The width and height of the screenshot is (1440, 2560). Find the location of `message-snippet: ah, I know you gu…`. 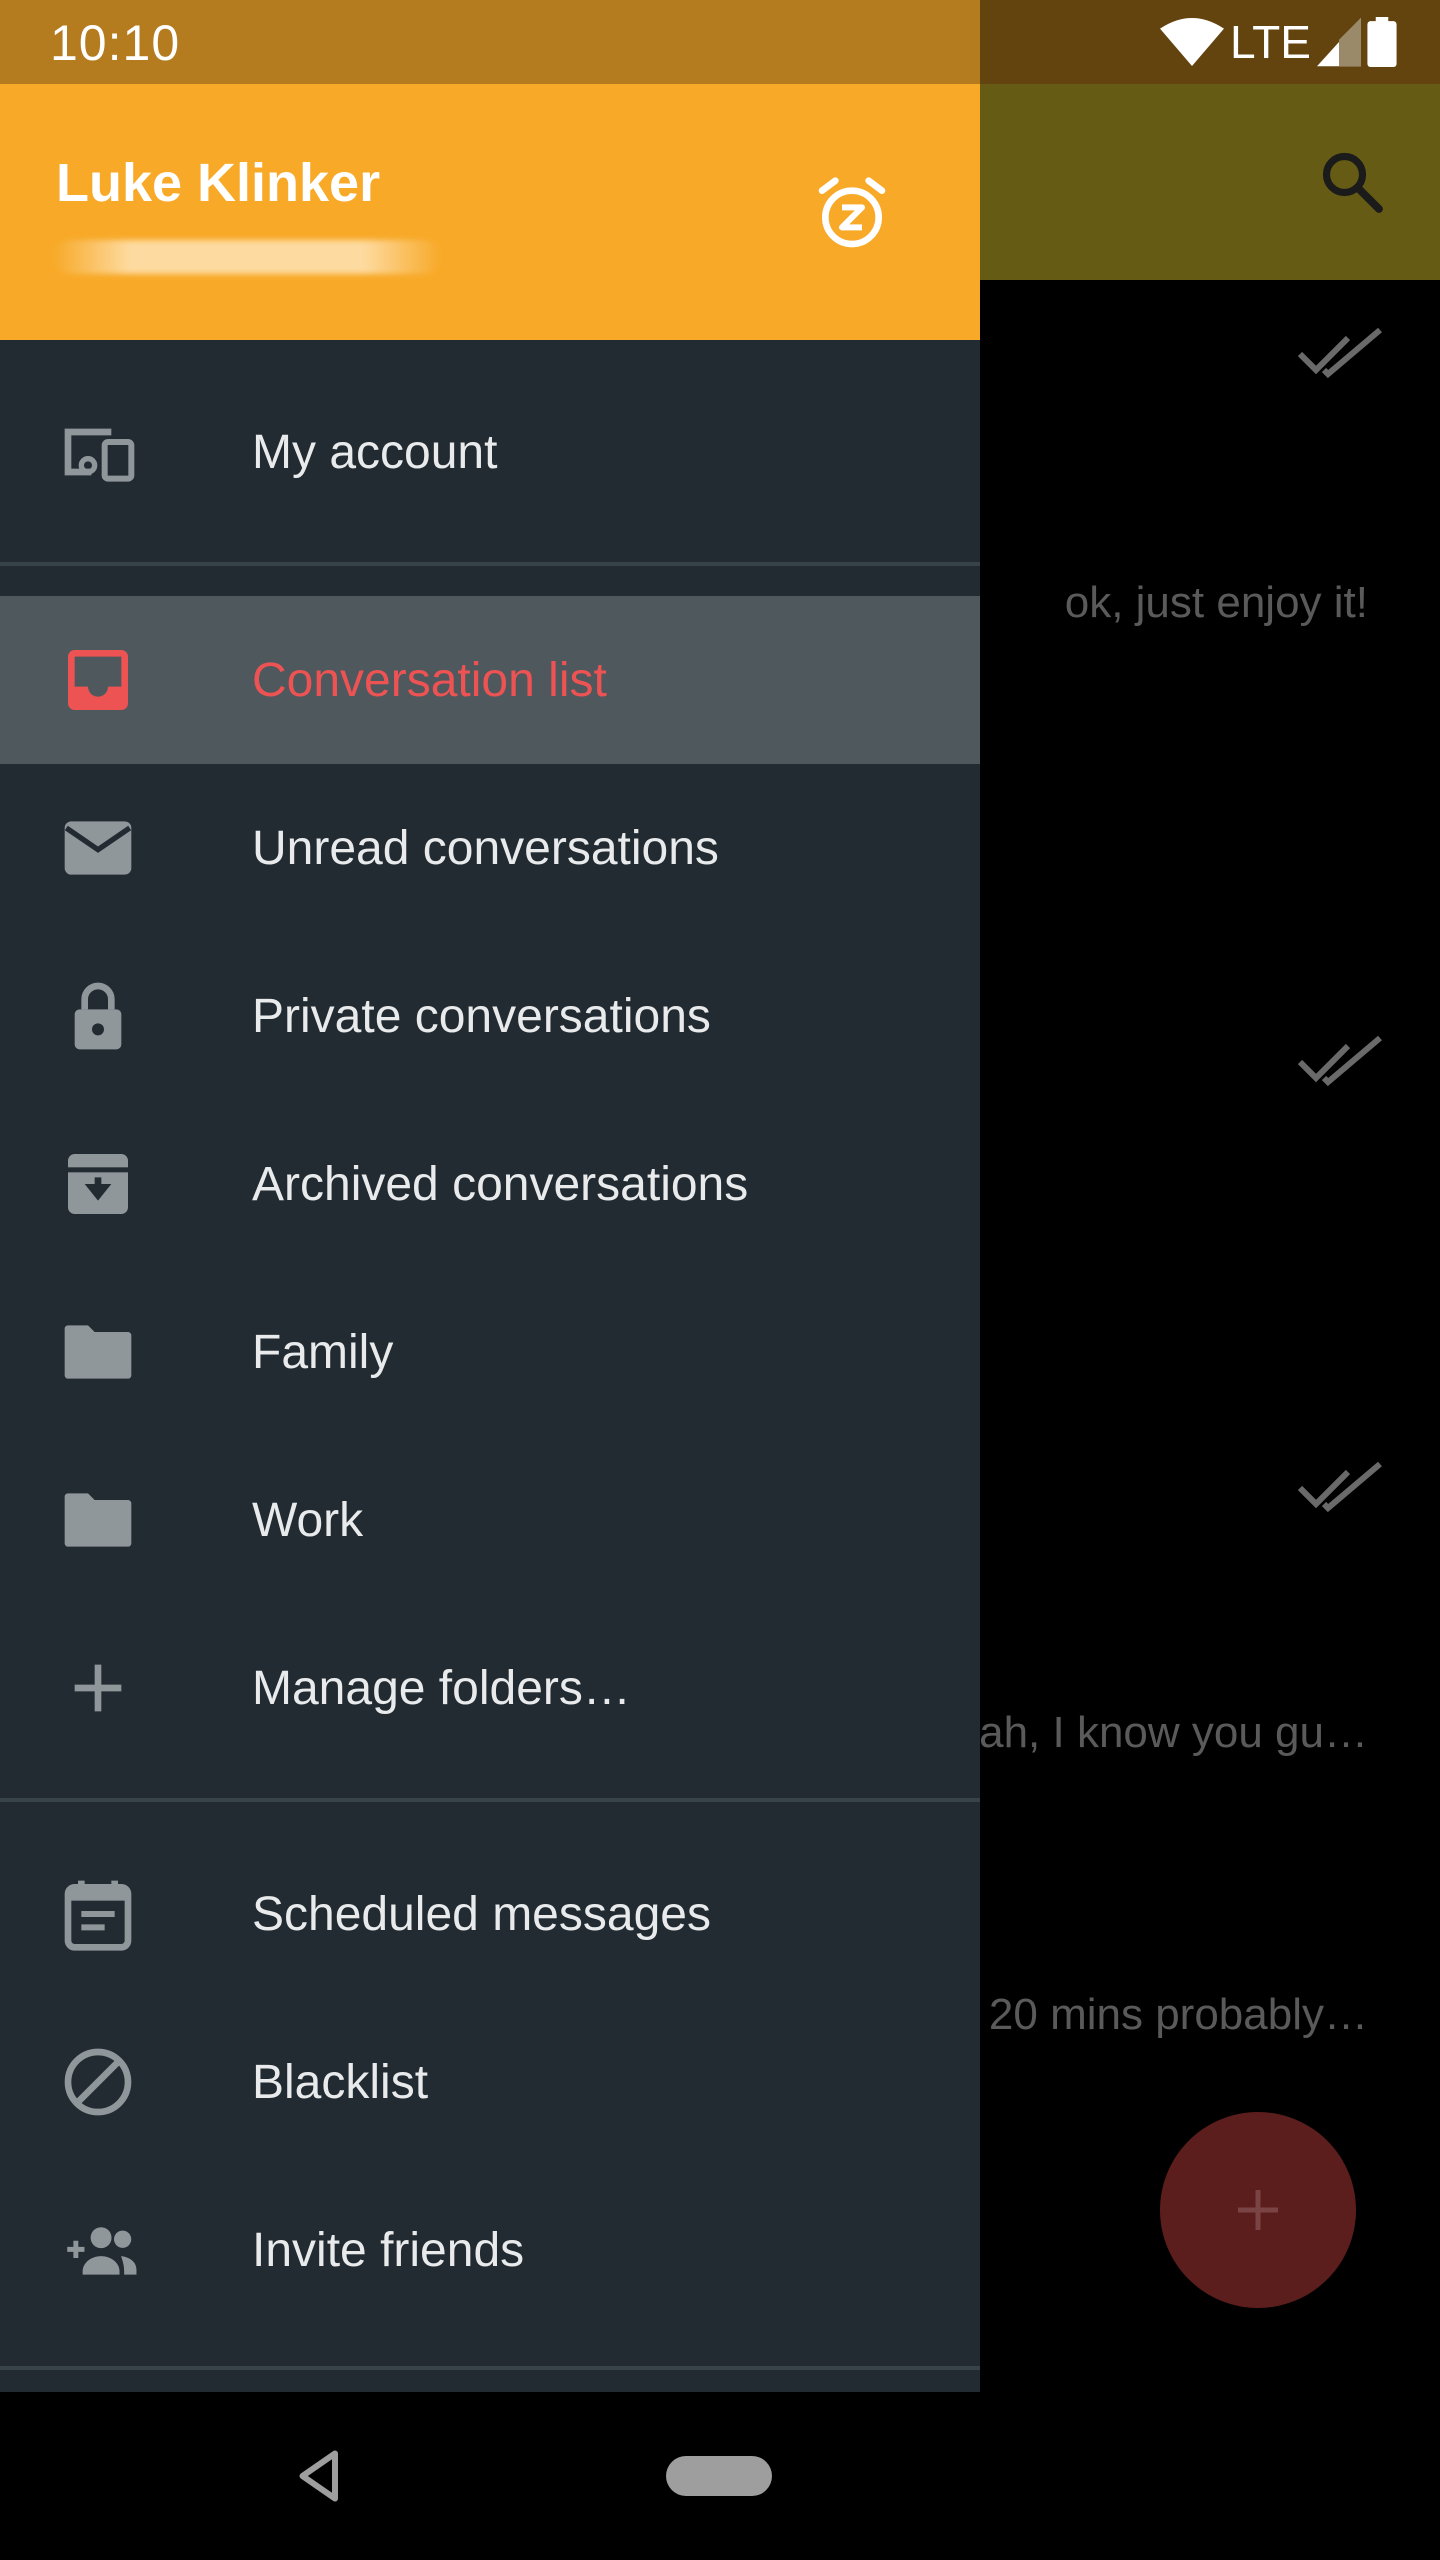

message-snippet: ah, I know you gu… is located at coordinates (1173, 1732).